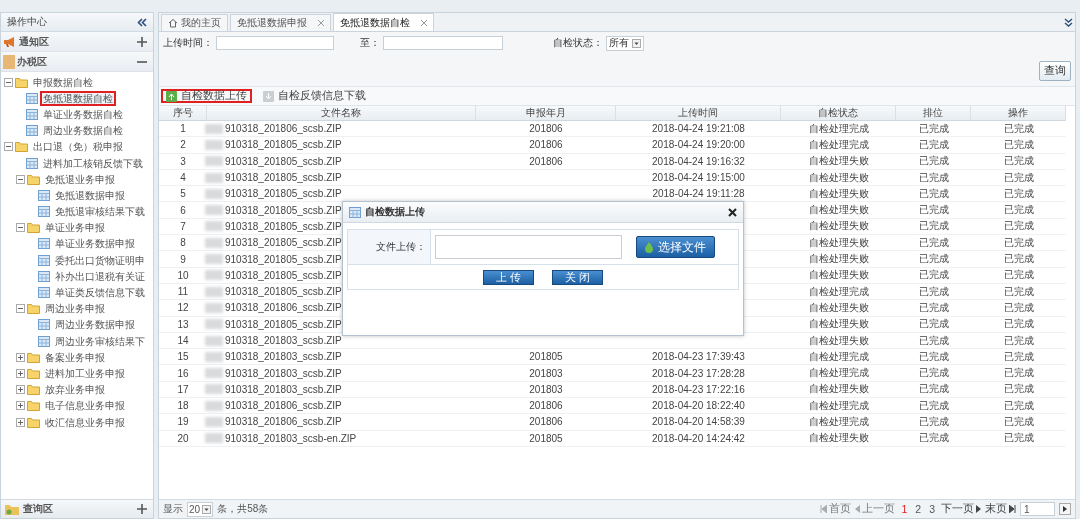 Image resolution: width=1080 pixels, height=519 pixels. What do you see at coordinates (83, 131) in the screenshot?
I see `tree-item: 周边业务数据自检` at bounding box center [83, 131].